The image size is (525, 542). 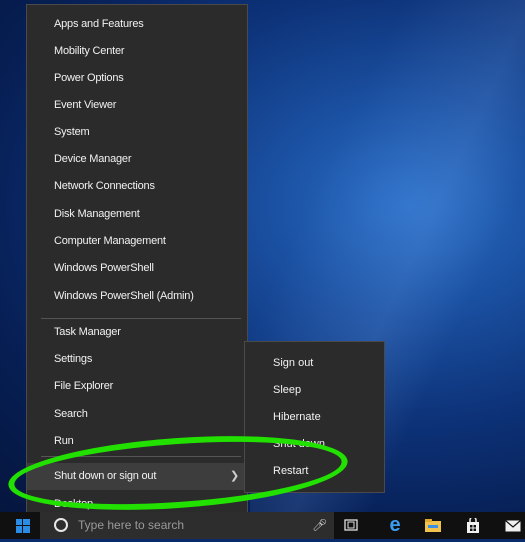 I want to click on start-button, so click(x=23, y=525).